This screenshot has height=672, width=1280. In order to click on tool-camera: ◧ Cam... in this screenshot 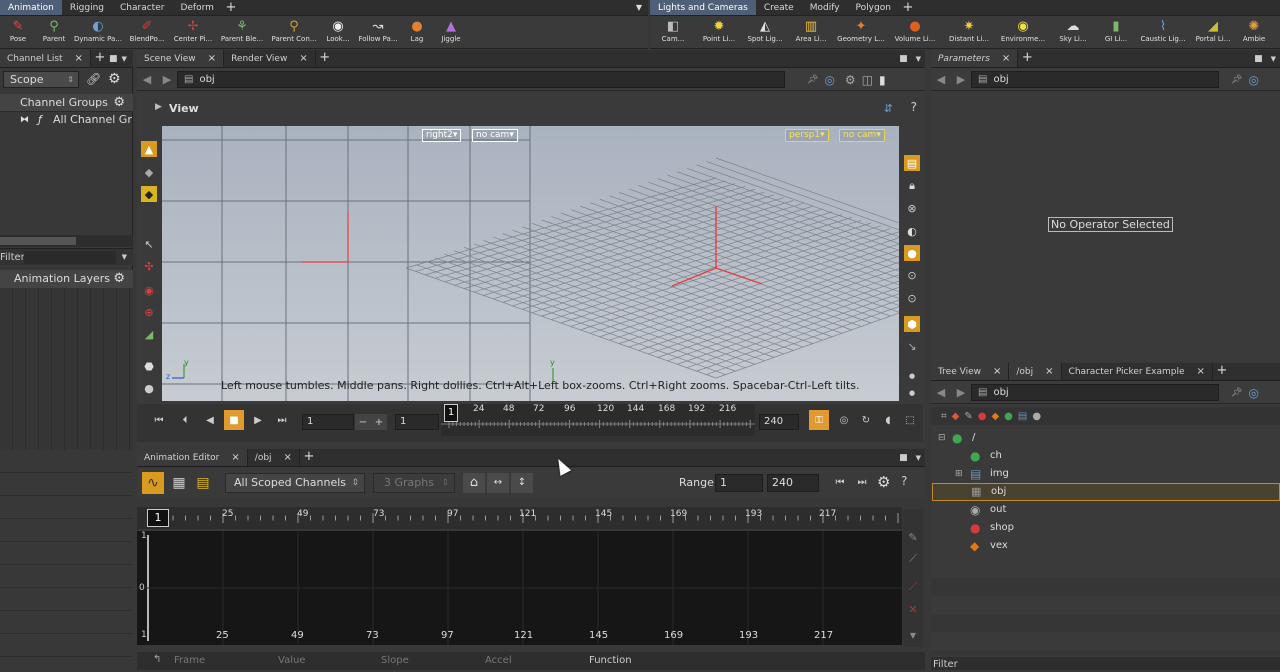, I will do `click(673, 29)`.